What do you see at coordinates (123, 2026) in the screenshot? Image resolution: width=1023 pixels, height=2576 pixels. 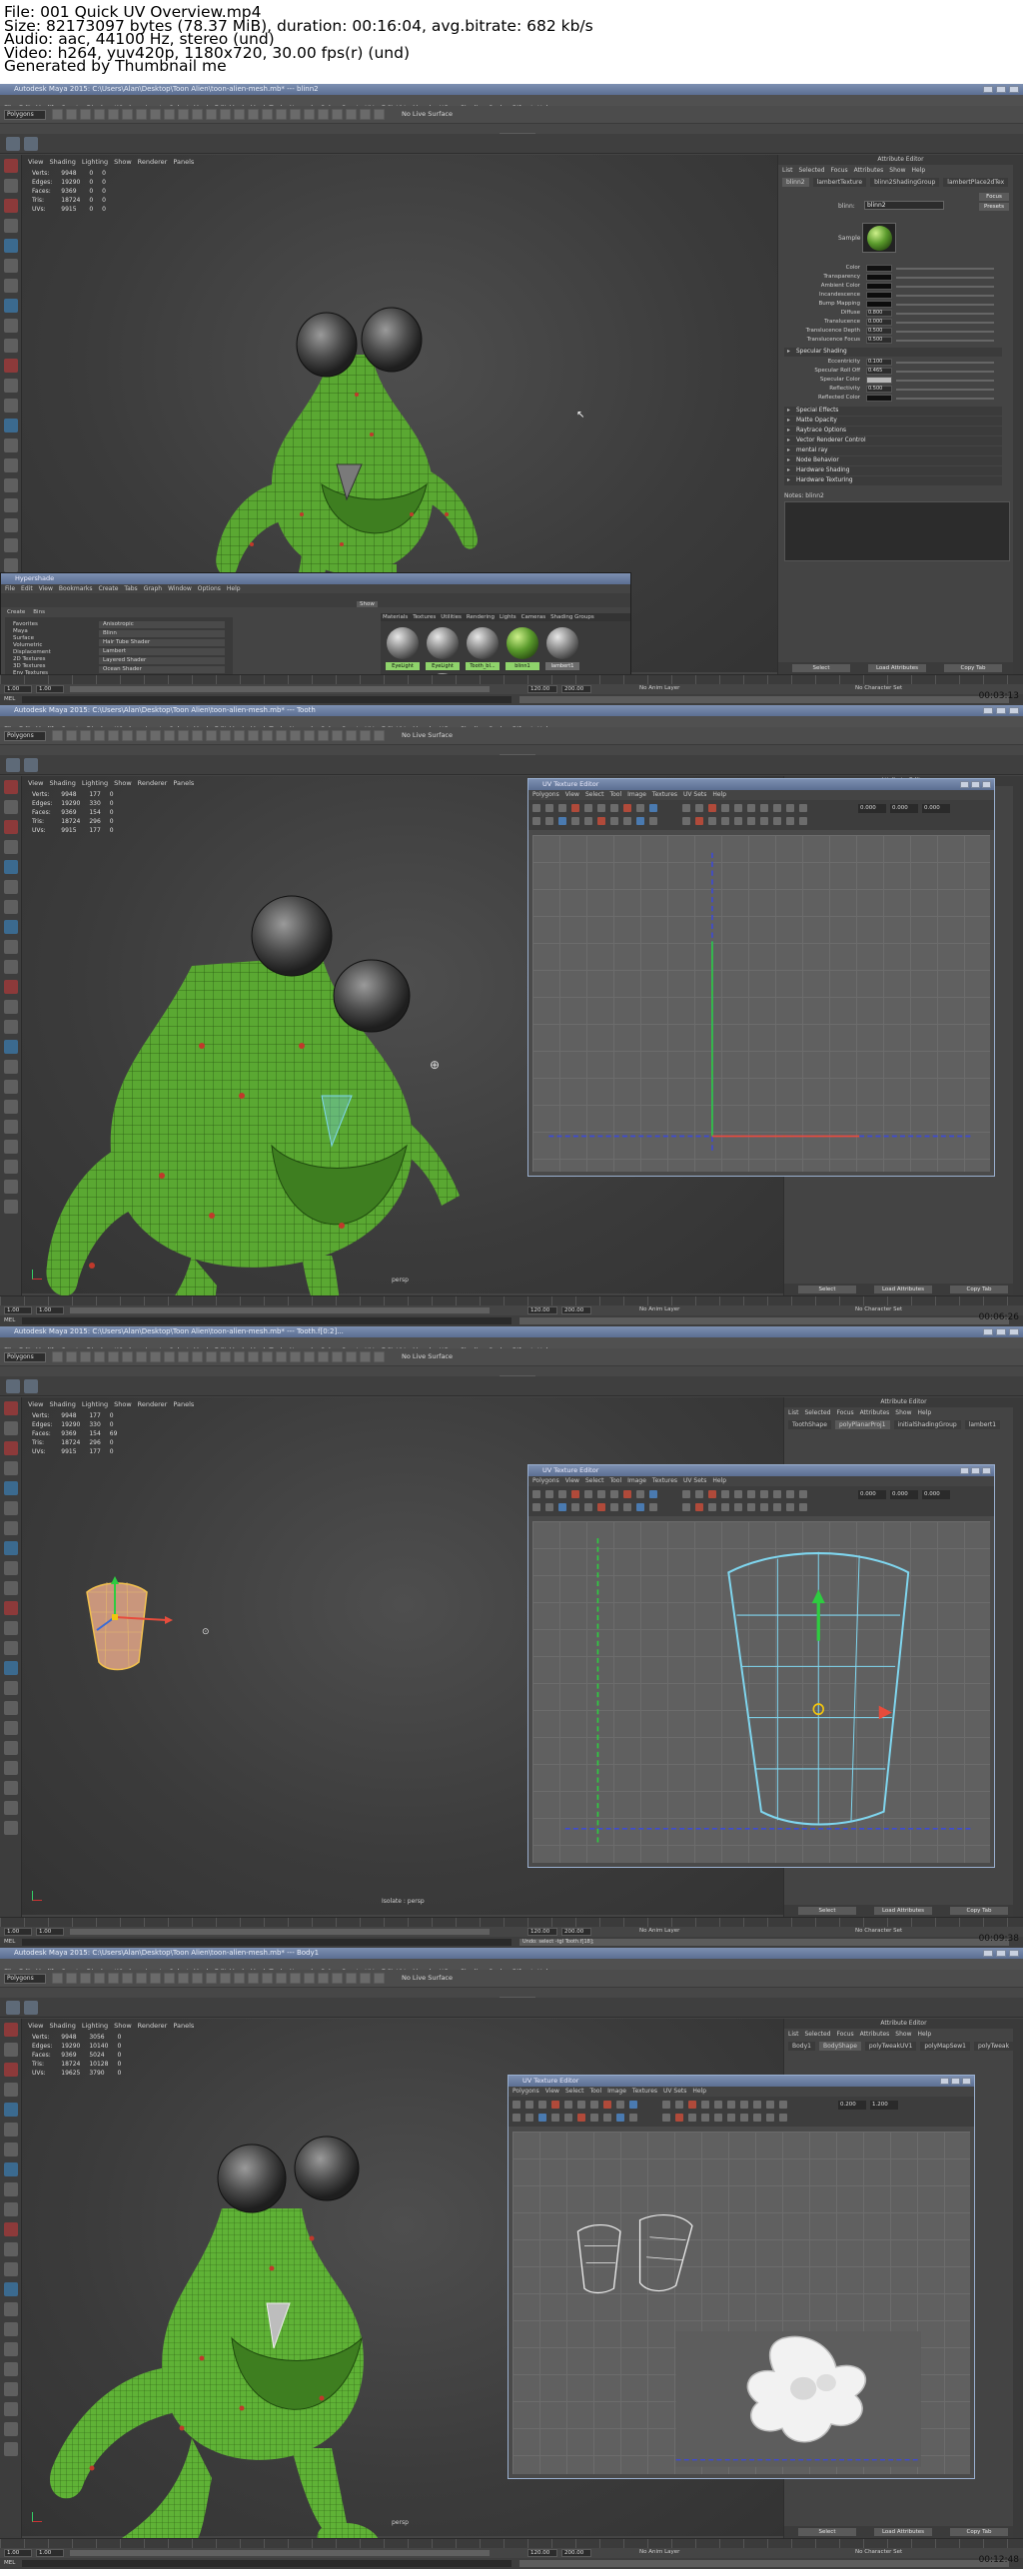 I see `viewport-menu-show: Show` at bounding box center [123, 2026].